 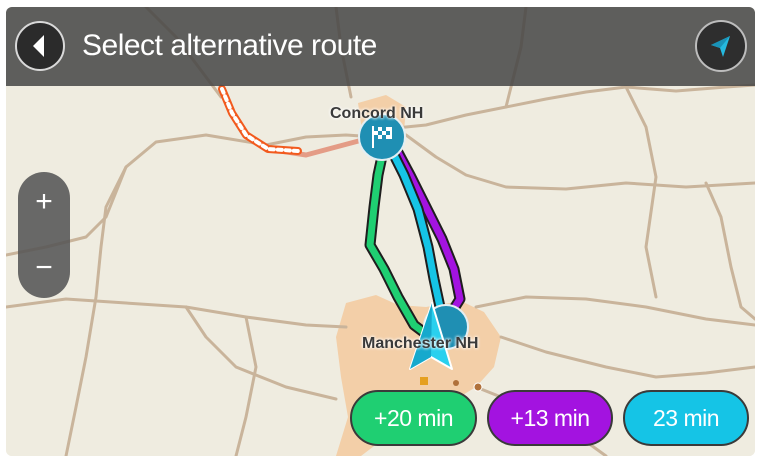 I want to click on navigation-arrow-icon, so click(x=720, y=46).